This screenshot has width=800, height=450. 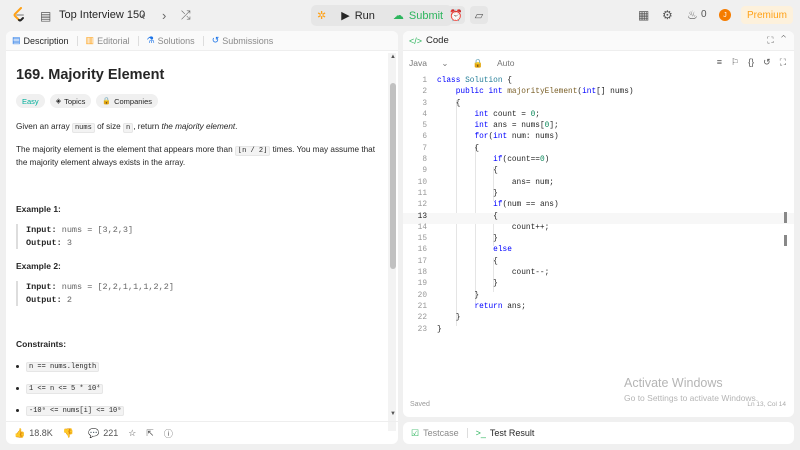 What do you see at coordinates (598, 251) in the screenshot?
I see `code-line: 16 else` at bounding box center [598, 251].